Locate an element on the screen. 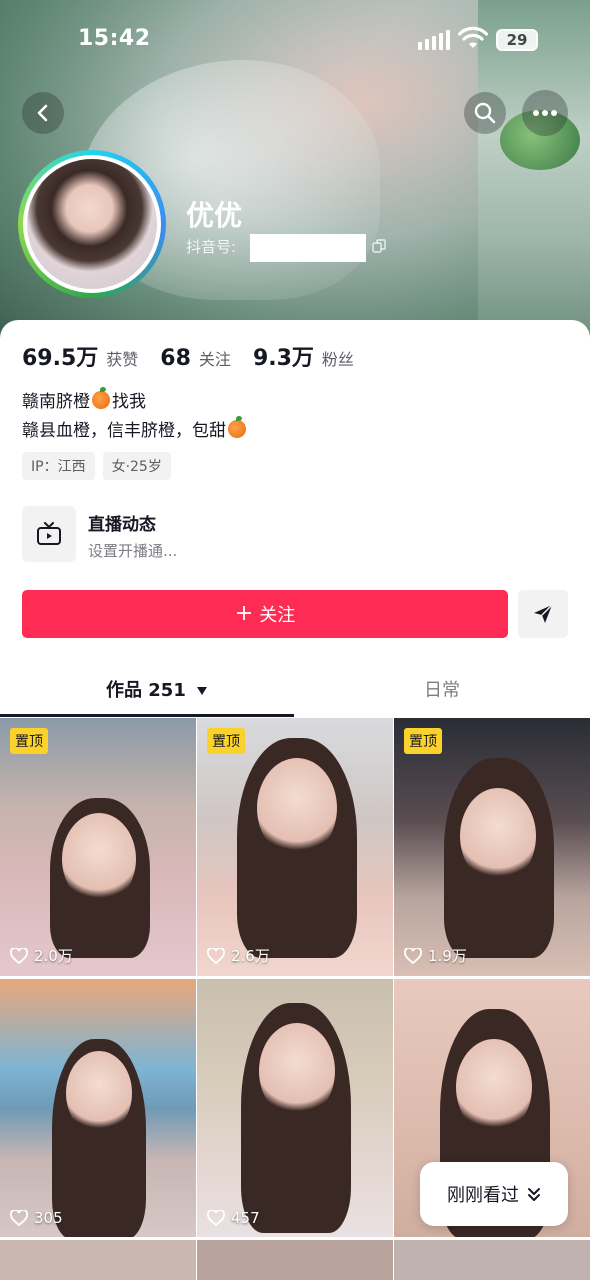 The image size is (590, 1280). tab-active-indicator is located at coordinates (147, 715).